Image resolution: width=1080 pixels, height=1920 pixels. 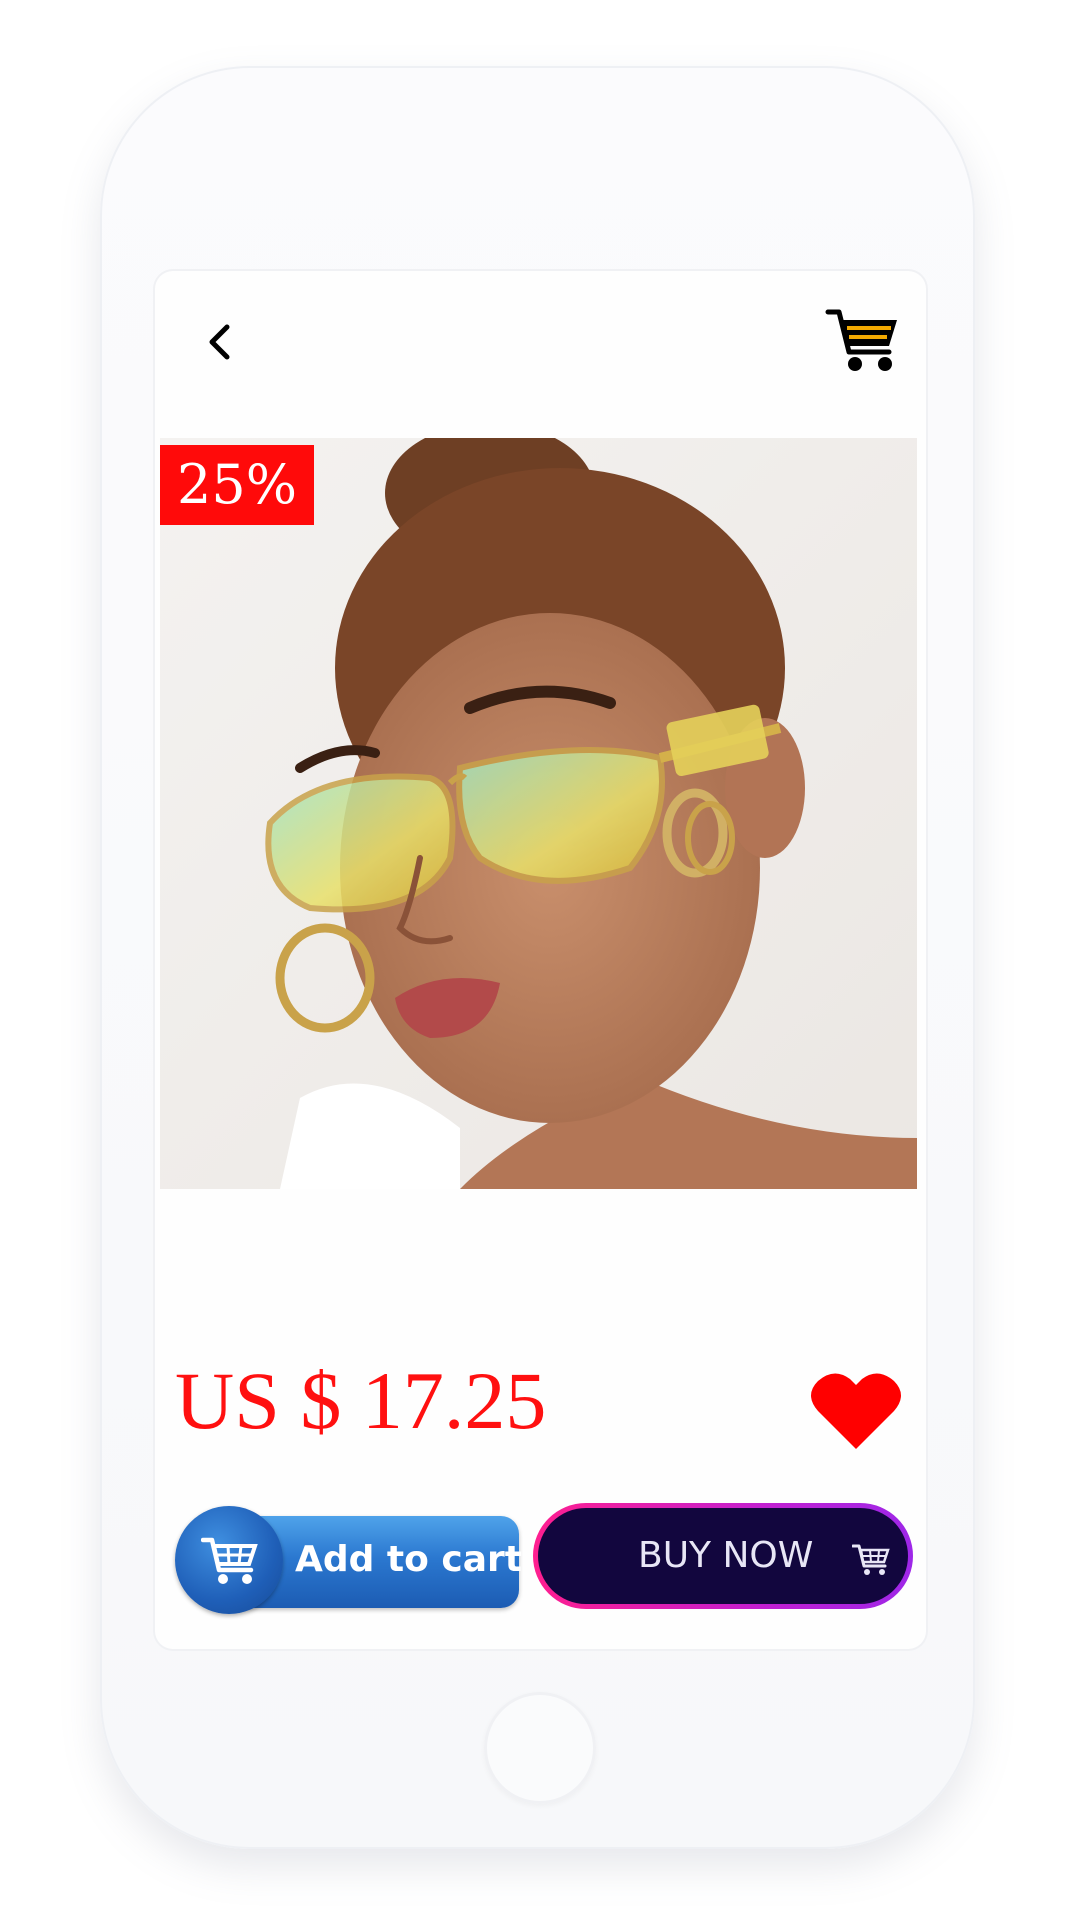 I want to click on buy-now-button: BUY NOW, so click(x=723, y=1556).